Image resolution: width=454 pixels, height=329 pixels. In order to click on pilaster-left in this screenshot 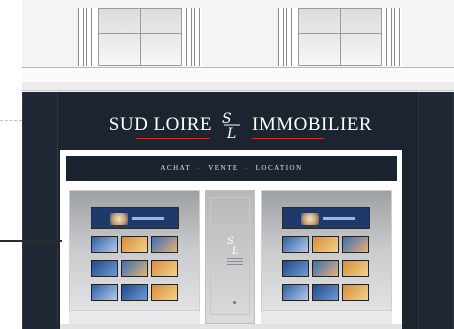, I will do `click(40, 210)`.